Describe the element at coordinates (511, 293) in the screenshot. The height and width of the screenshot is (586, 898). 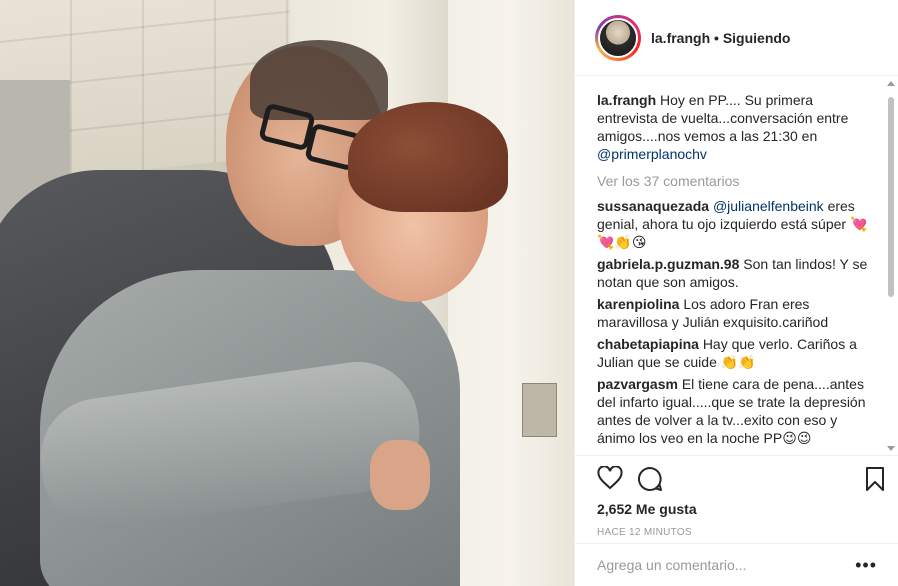
I see `photo-pillar` at that location.